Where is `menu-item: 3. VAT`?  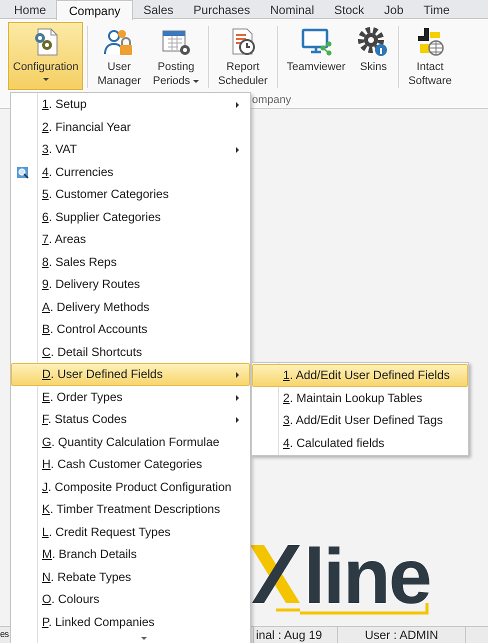 menu-item: 3. VAT is located at coordinates (130, 149).